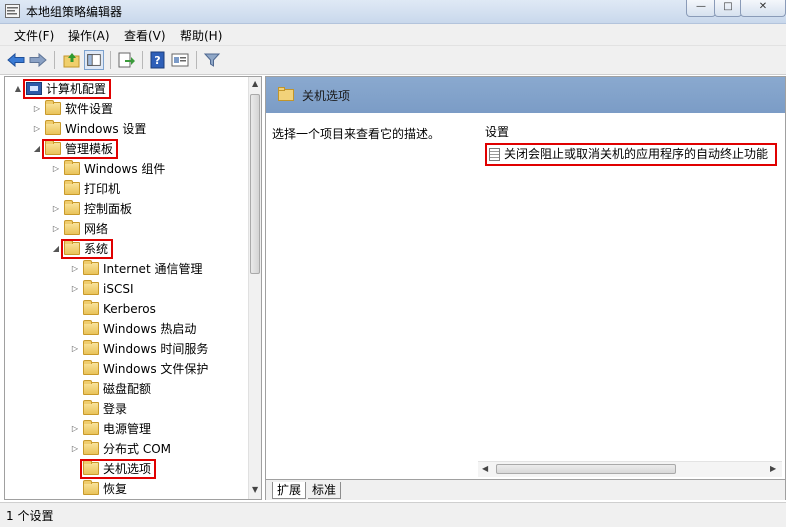  I want to click on tree-item-label: 电源管理, so click(127, 429).